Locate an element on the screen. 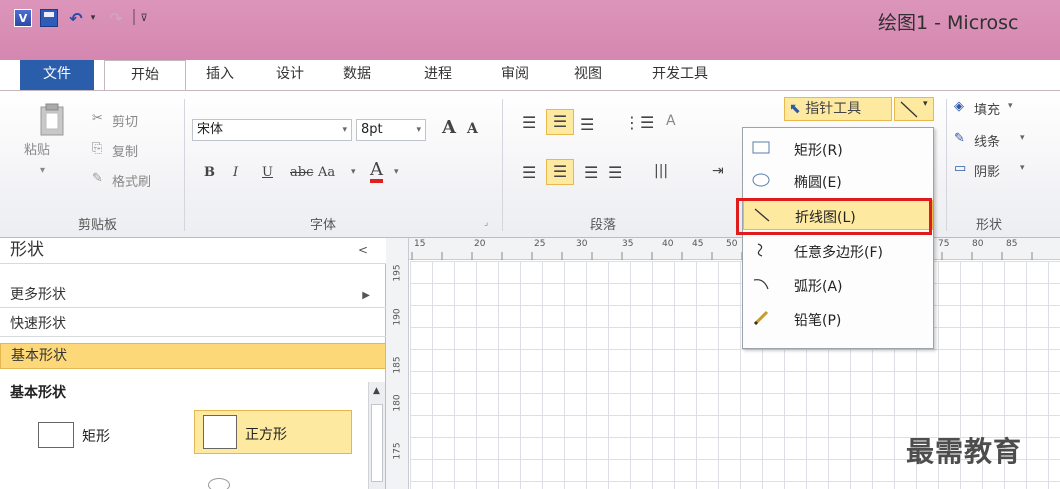 The image size is (1060, 489). line-color-icon: ✎ is located at coordinates (959, 138).